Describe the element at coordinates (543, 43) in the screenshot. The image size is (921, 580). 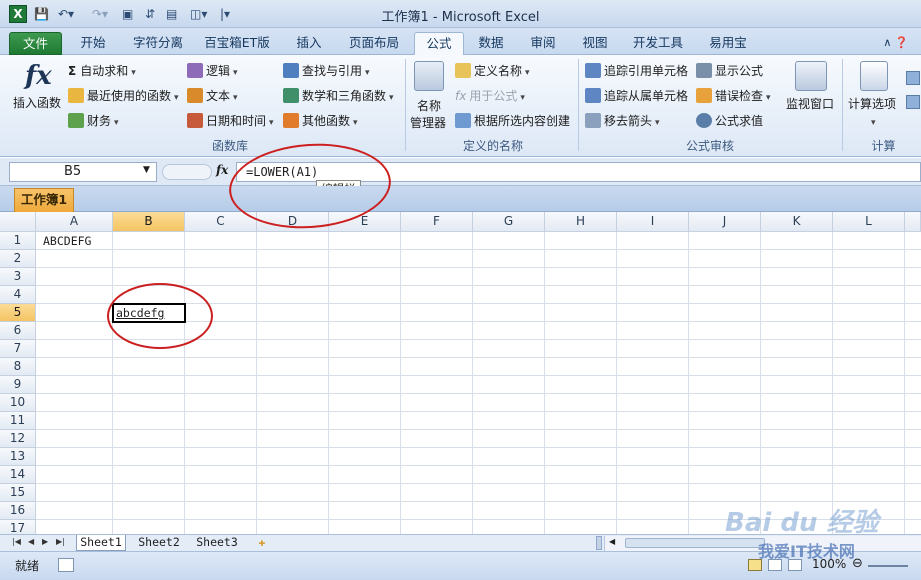
I see `tab-review: 审阅` at that location.